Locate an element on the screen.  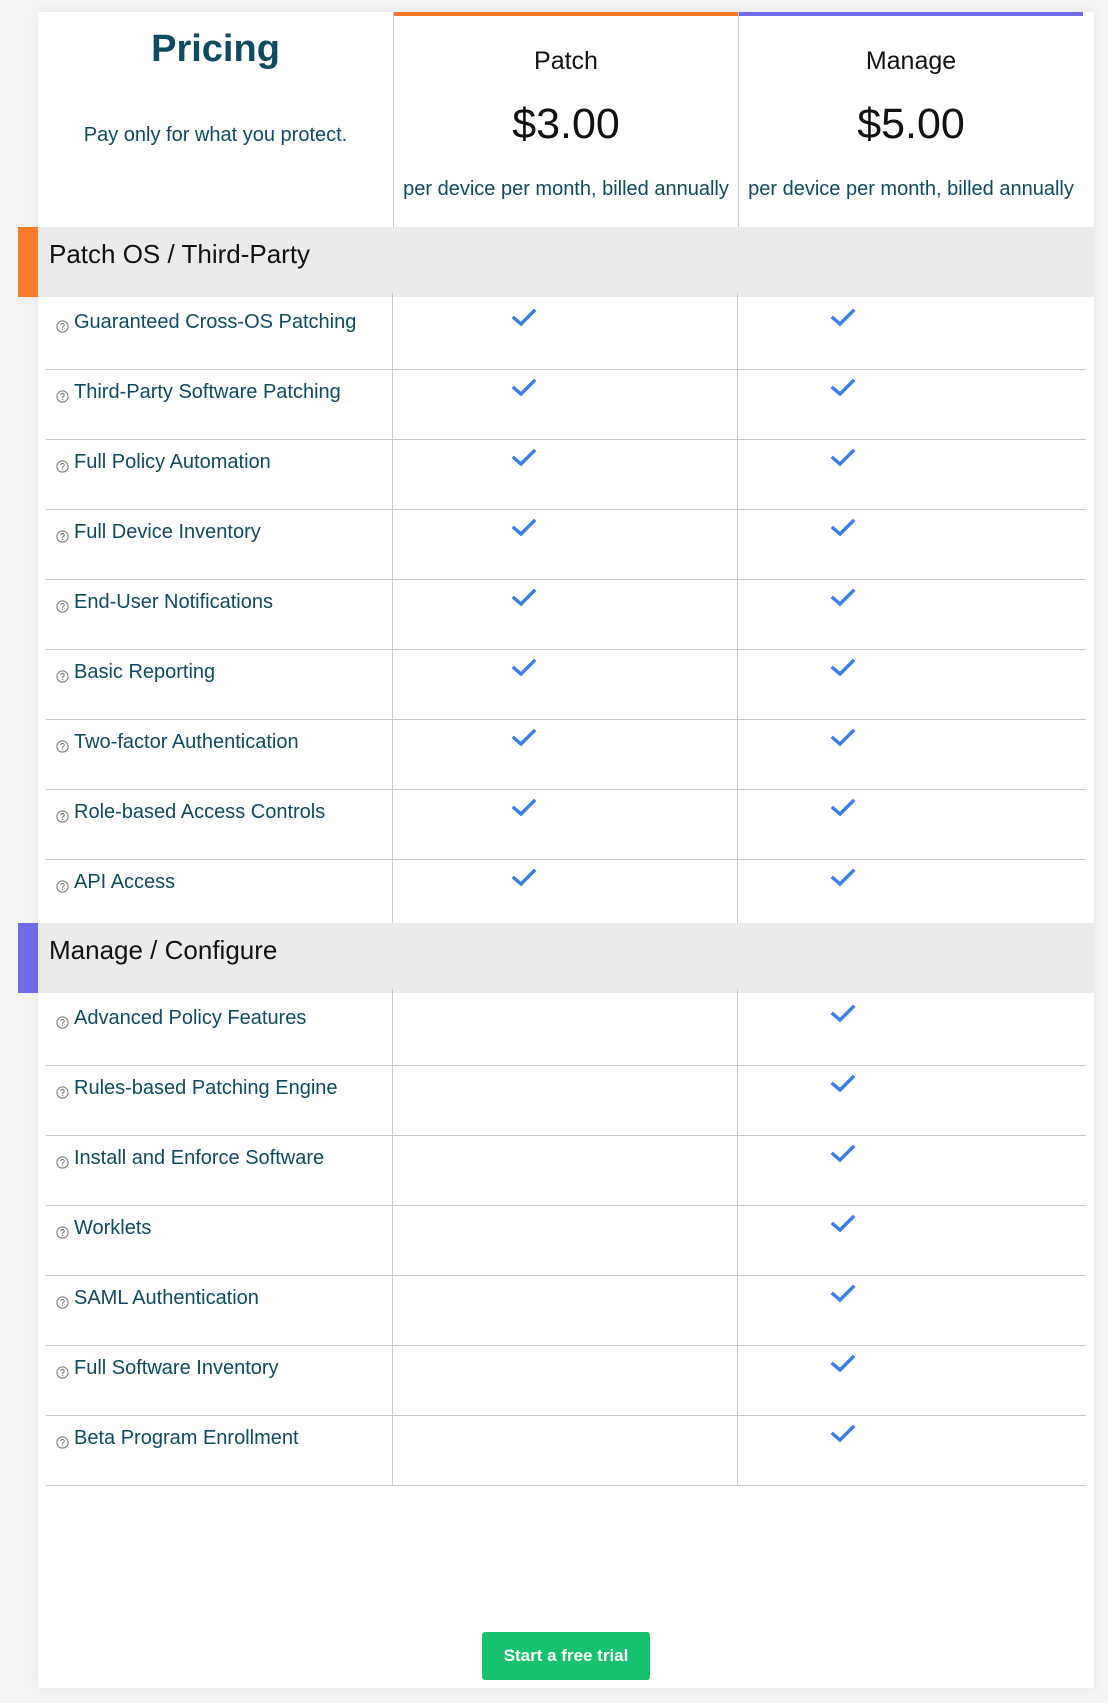
plan-name: Patch is located at coordinates (566, 61).